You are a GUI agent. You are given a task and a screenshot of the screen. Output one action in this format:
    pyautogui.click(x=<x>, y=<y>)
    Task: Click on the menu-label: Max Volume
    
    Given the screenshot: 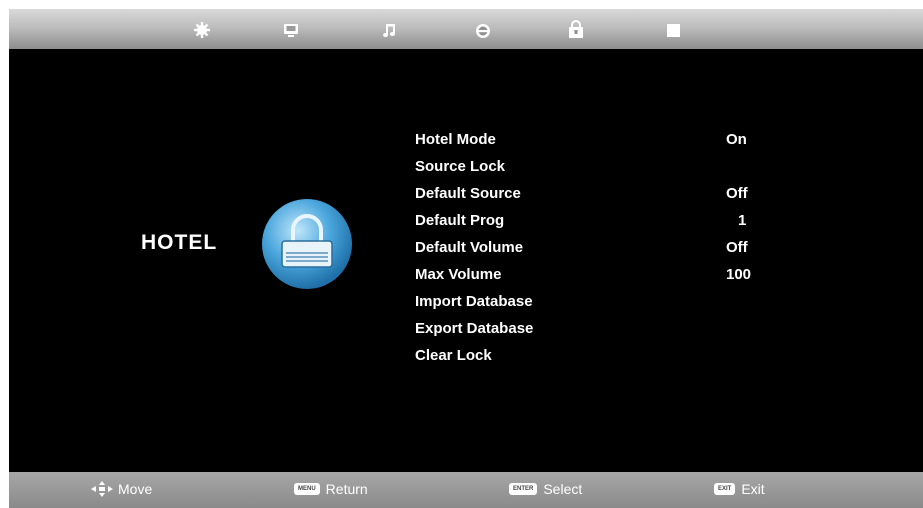 What is the action you would take?
    pyautogui.click(x=458, y=274)
    